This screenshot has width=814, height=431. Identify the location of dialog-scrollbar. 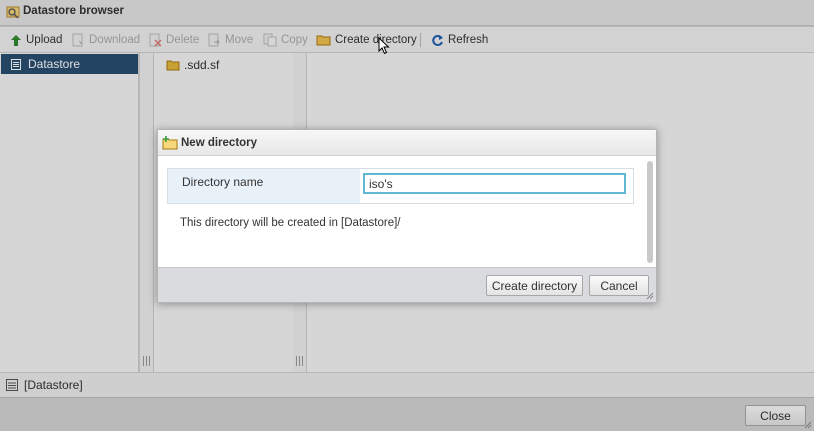
(650, 212).